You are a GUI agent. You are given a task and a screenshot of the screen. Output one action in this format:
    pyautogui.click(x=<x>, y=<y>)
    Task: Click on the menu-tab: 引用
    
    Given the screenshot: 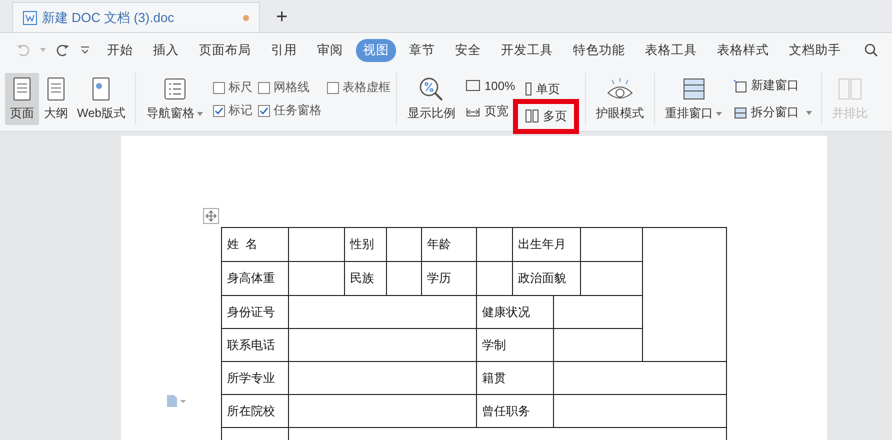 What is the action you would take?
    pyautogui.click(x=284, y=50)
    